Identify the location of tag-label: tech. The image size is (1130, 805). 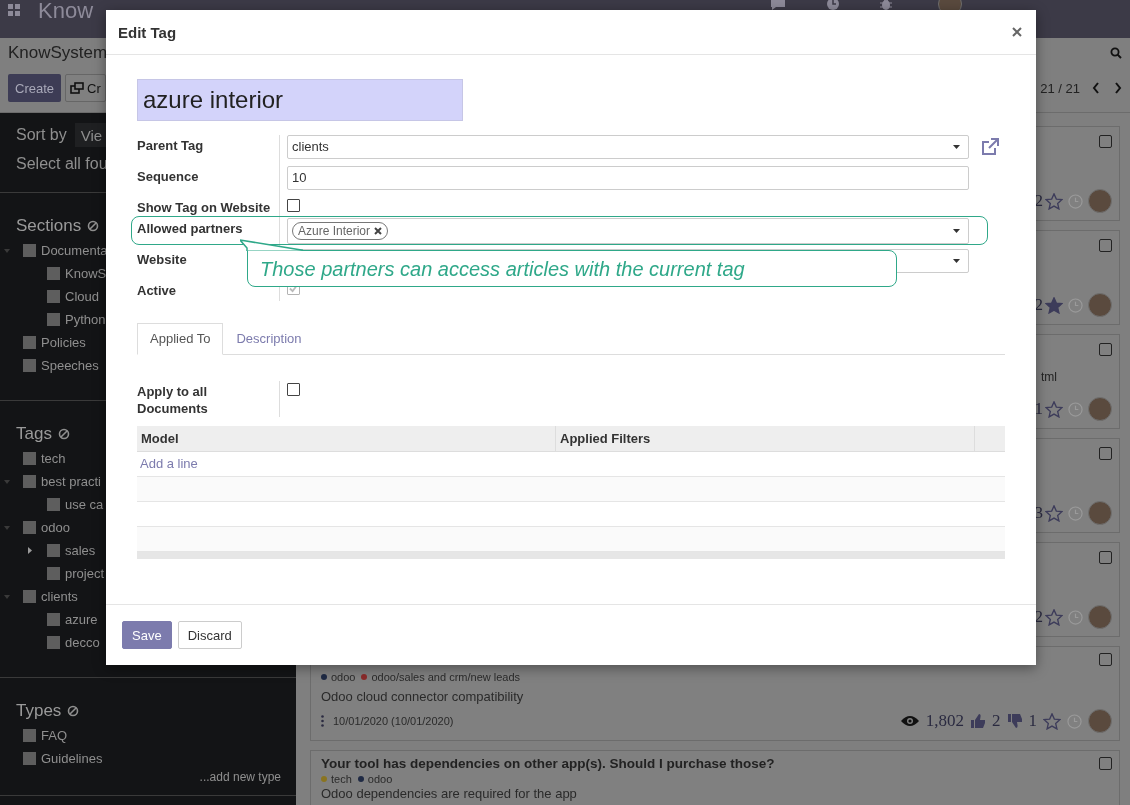
(341, 779).